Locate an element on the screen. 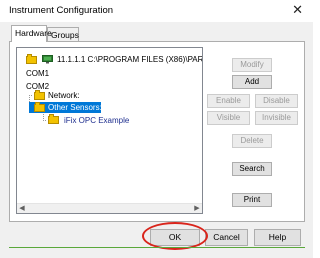 The height and width of the screenshot is (258, 320). ok-highlight-ring is located at coordinates (175, 236).